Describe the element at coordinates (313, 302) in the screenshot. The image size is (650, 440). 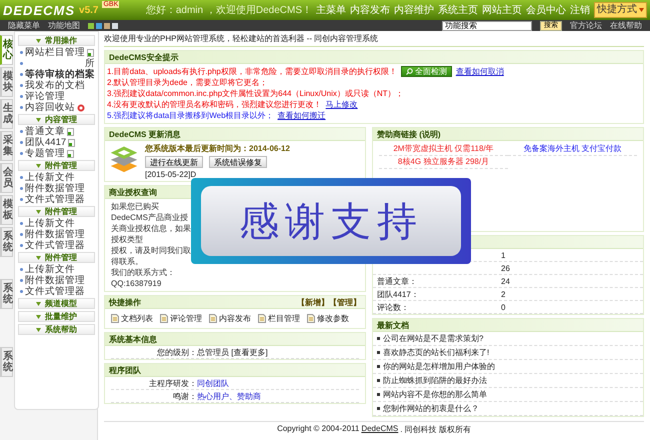
I see `panel-action-link: 【新增】` at that location.